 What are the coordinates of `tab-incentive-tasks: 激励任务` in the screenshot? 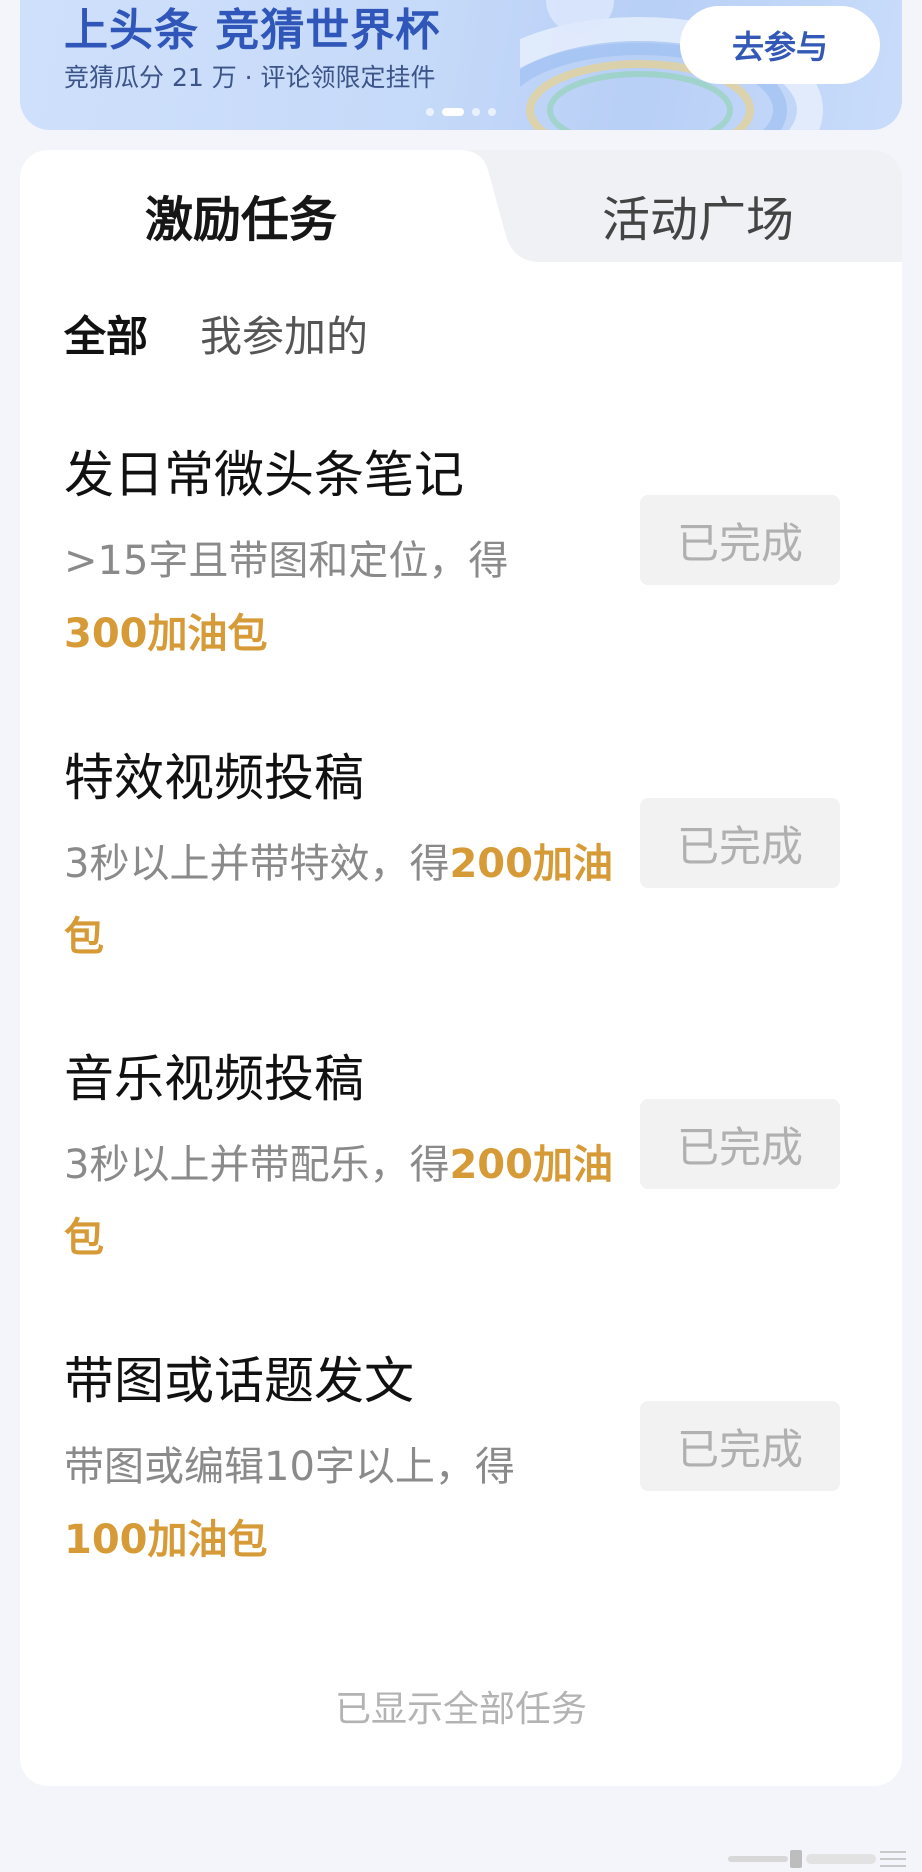 It's located at (241, 215).